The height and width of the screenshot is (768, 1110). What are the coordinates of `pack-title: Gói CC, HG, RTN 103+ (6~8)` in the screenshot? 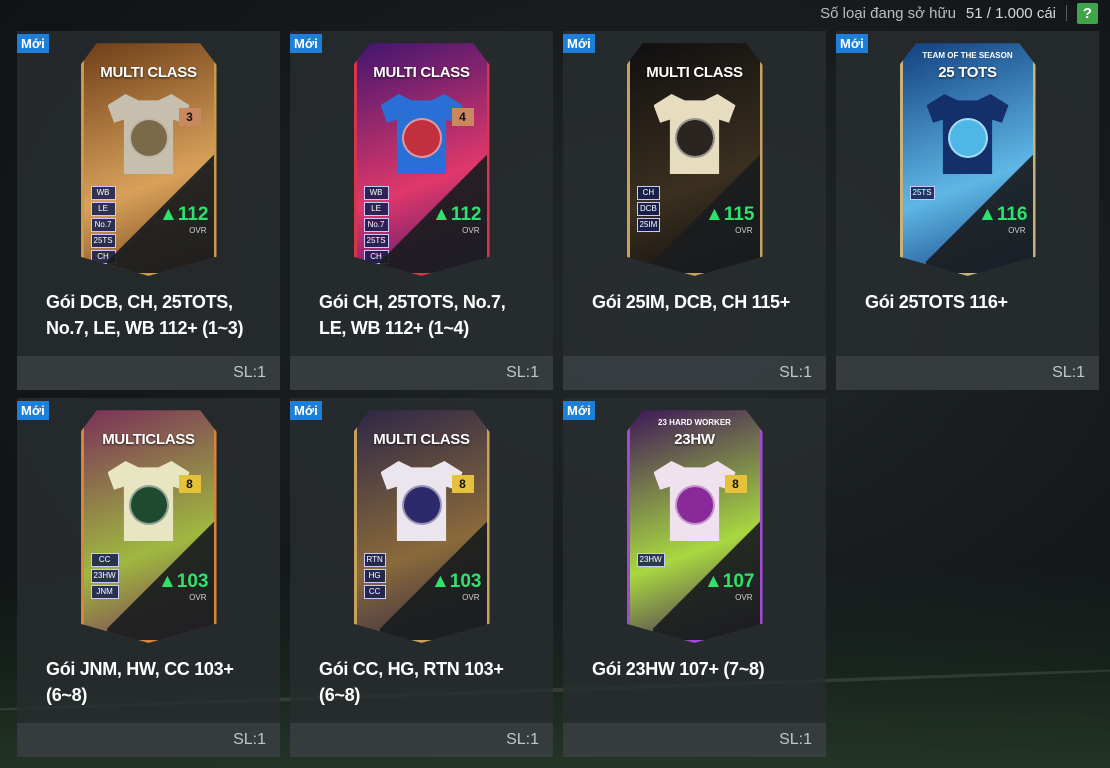 It's located at (411, 682).